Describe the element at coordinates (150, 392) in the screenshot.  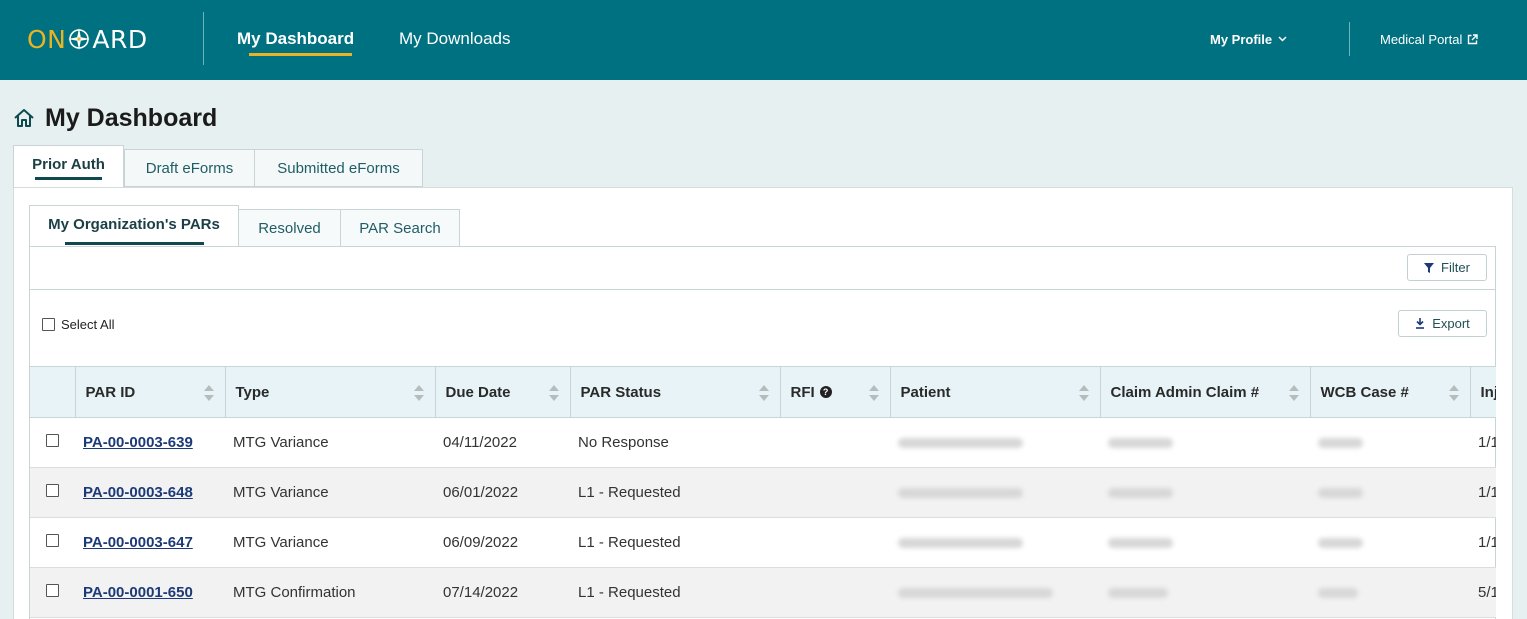
I see `column-header-par-id: PAR ID` at that location.